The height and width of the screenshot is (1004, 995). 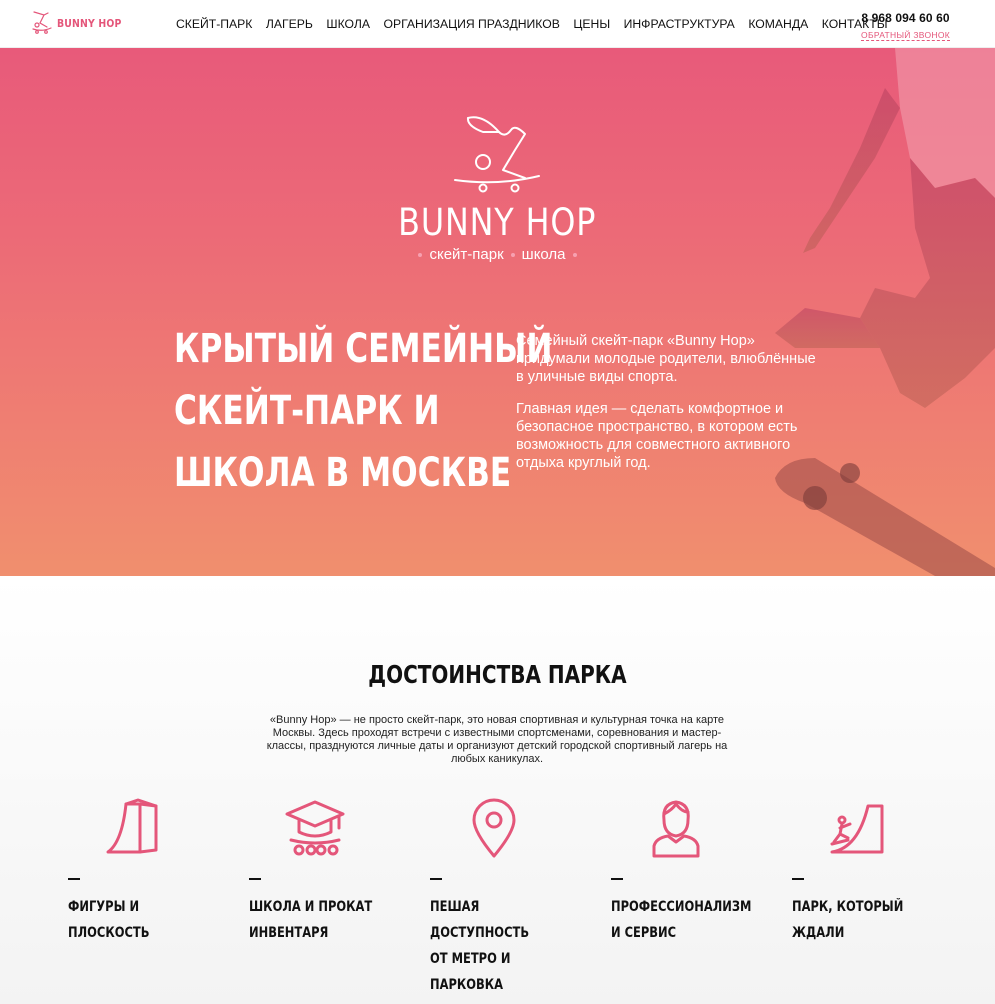 I want to click on advantage-label: ПЕШАЯ ДОСТУПНОСТЬ ОТ МЕТРО И ПАРКОВКА, so click(x=480, y=946).